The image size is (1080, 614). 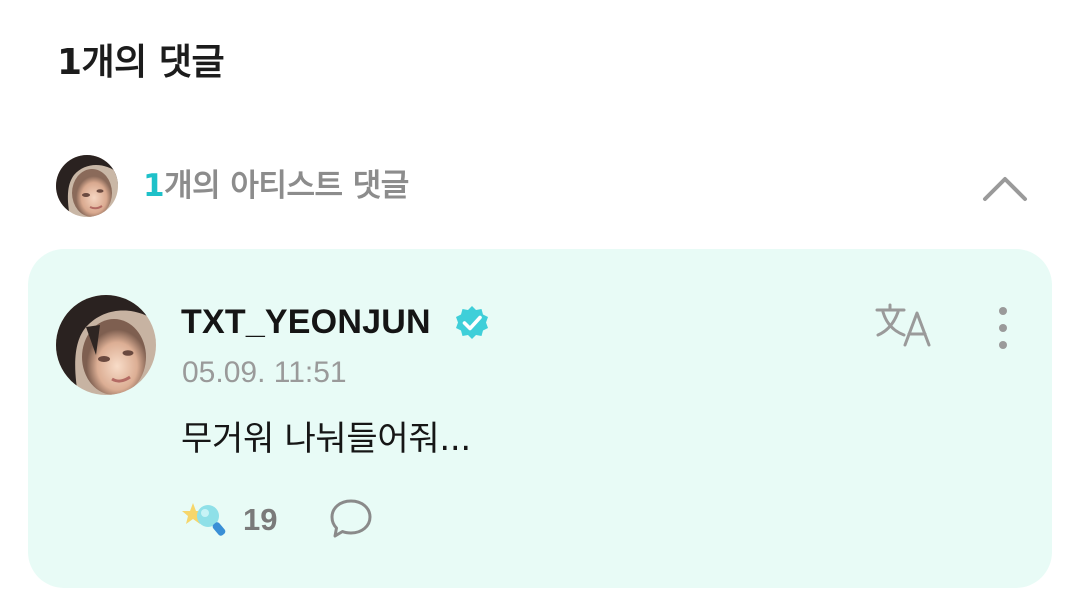 What do you see at coordinates (286, 186) in the screenshot?
I see `artist-comment-label: 개의 아티스트 댓글` at bounding box center [286, 186].